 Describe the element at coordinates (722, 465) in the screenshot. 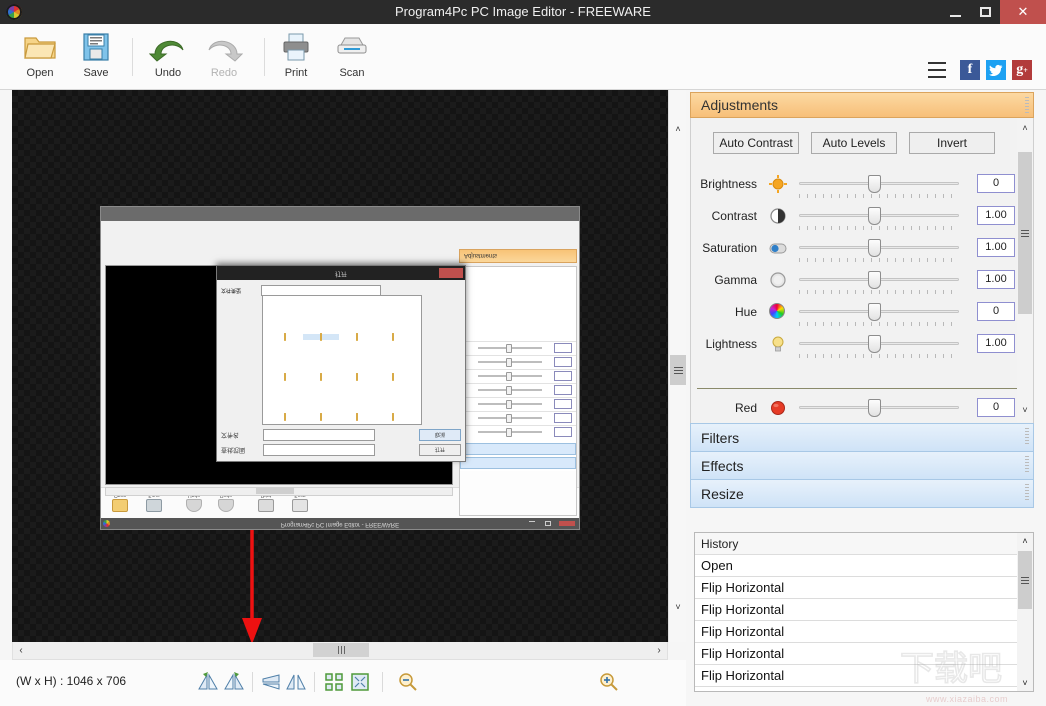

I see `effects-title: Effects` at that location.